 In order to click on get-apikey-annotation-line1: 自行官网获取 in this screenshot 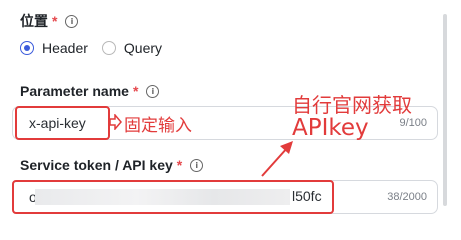, I will do `click(352, 105)`.